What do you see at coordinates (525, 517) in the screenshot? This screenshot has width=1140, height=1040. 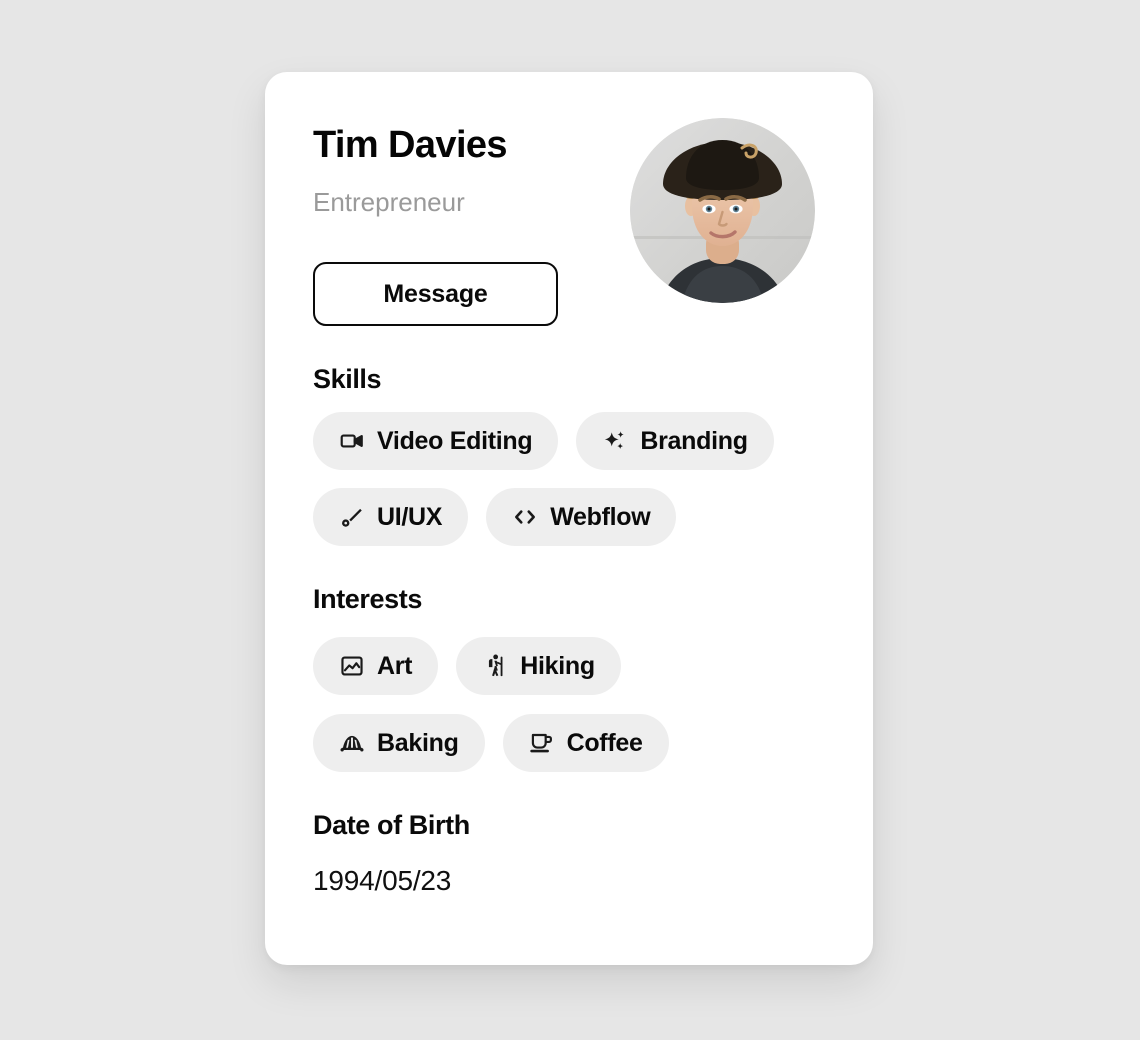 I see `code-brackets-icon` at bounding box center [525, 517].